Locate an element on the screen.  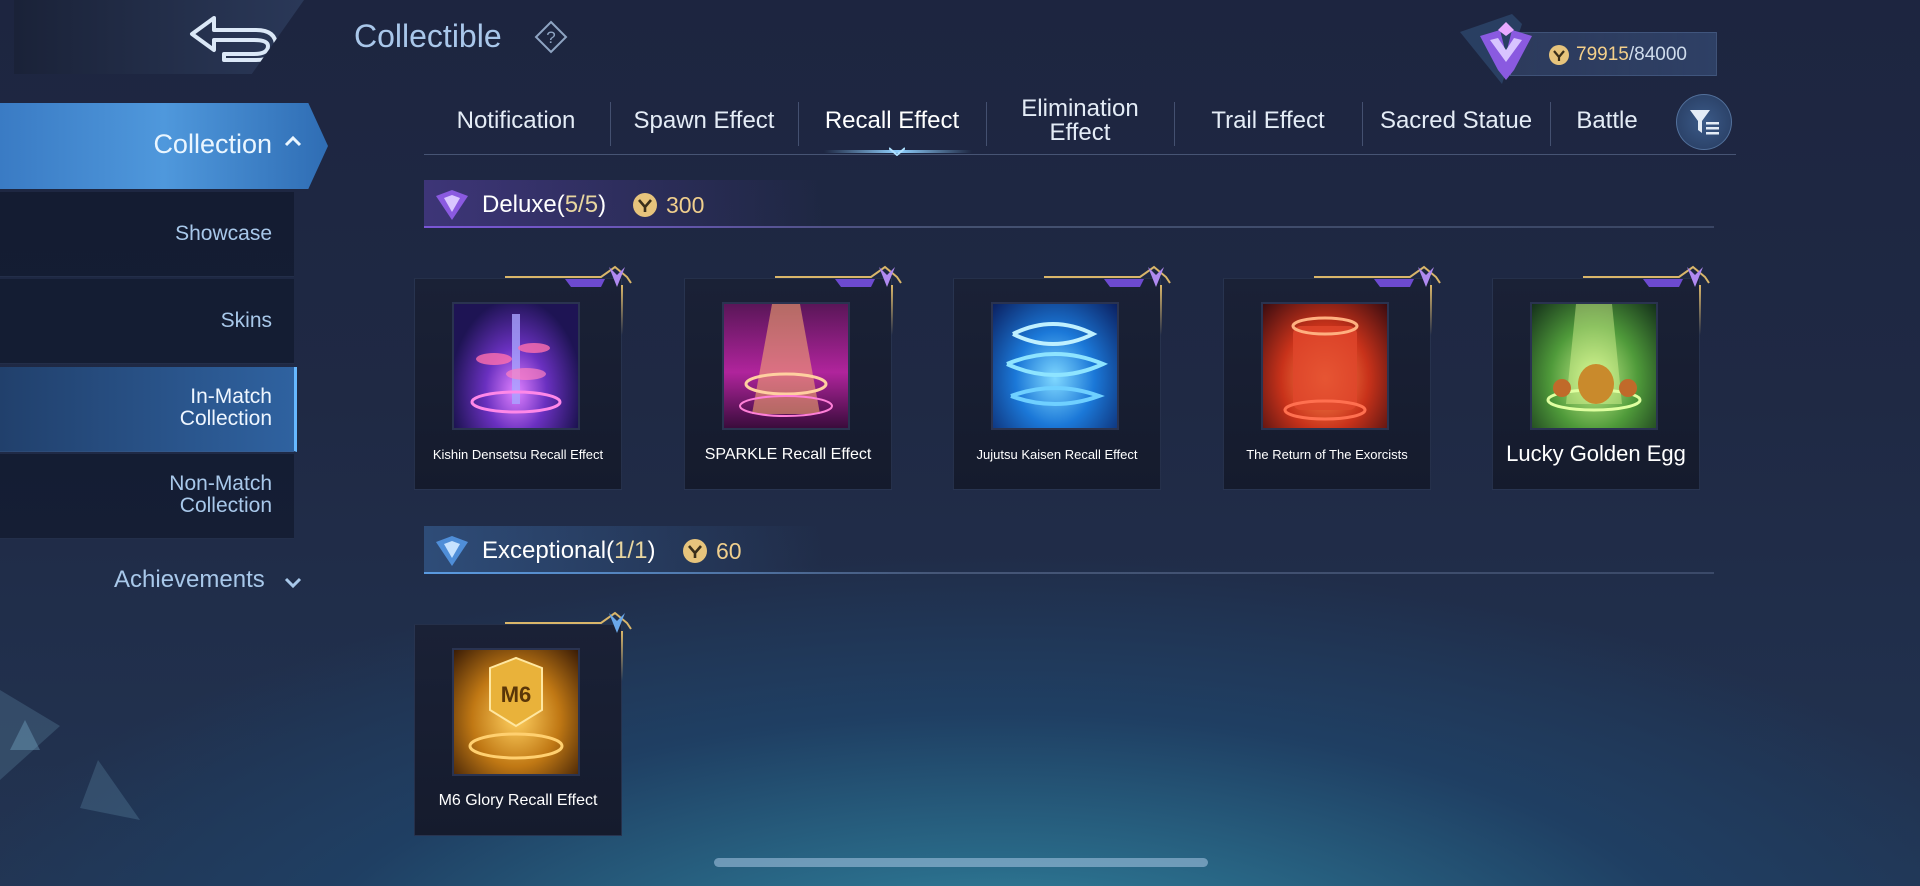
tab-label: Notification is located at coordinates (516, 120).